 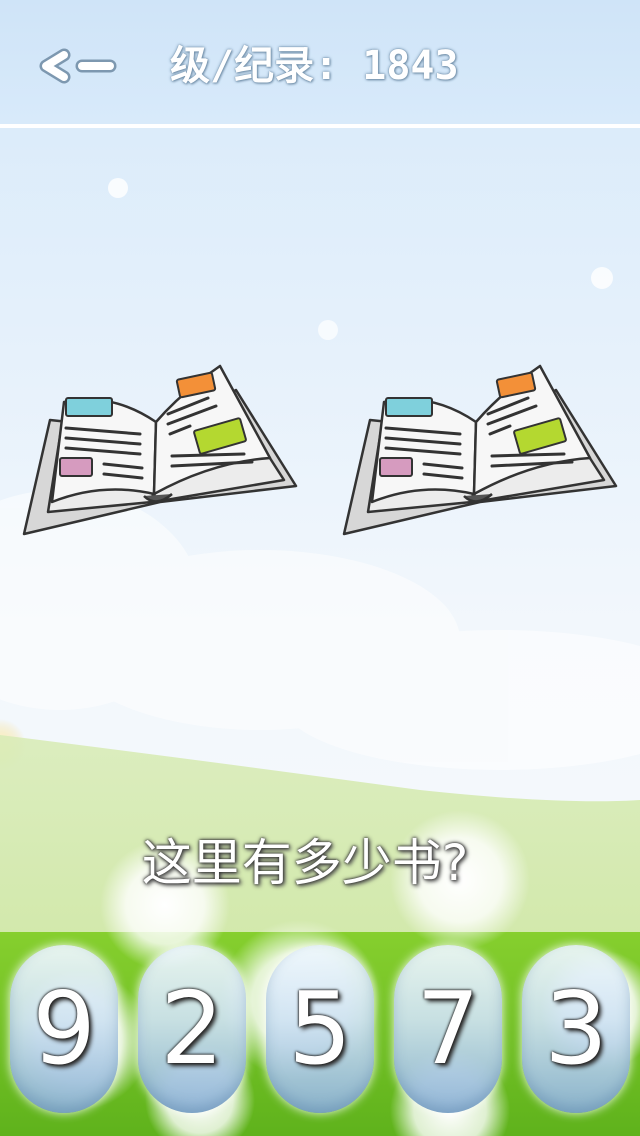 I want to click on top-bar: 级/纪录: 1843, so click(x=320, y=64).